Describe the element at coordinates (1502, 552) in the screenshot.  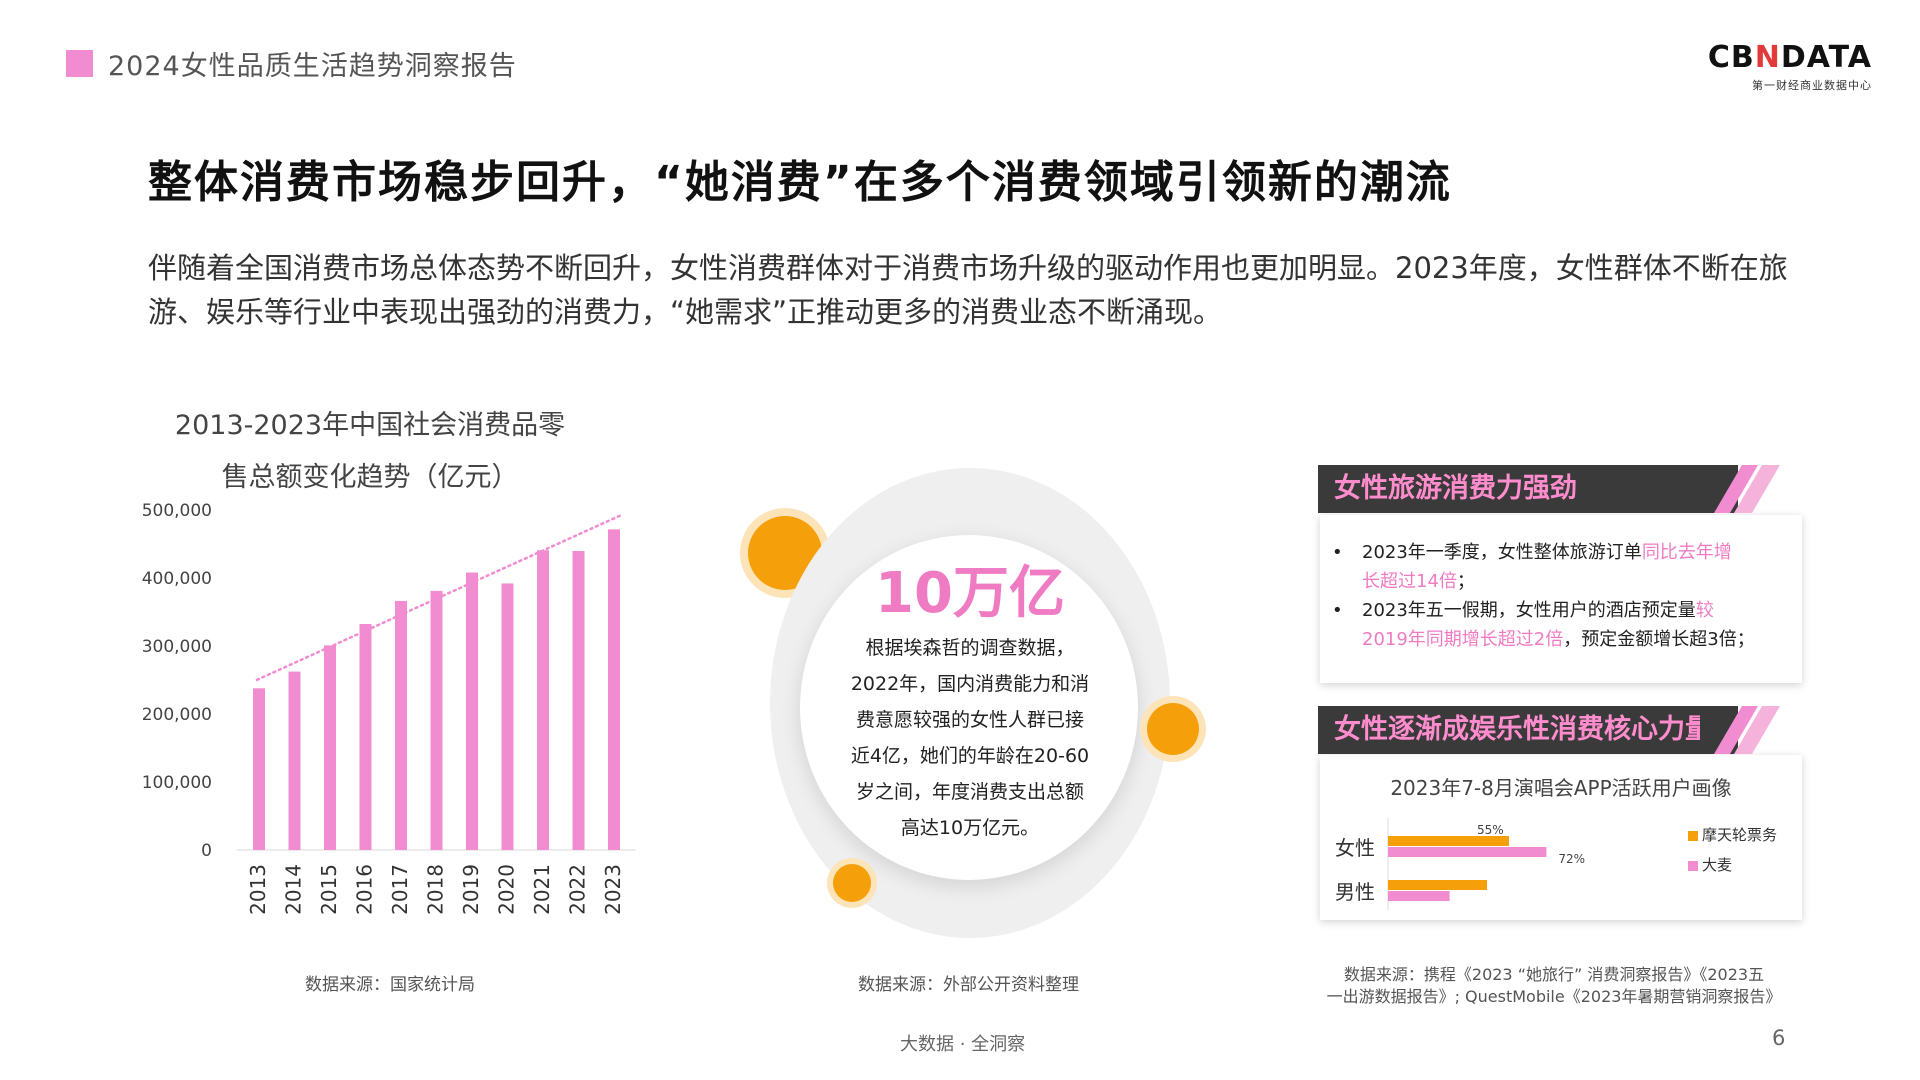
I see `travel-bullet-1-text-a: 2023年一季度，女性整体旅游订单` at that location.